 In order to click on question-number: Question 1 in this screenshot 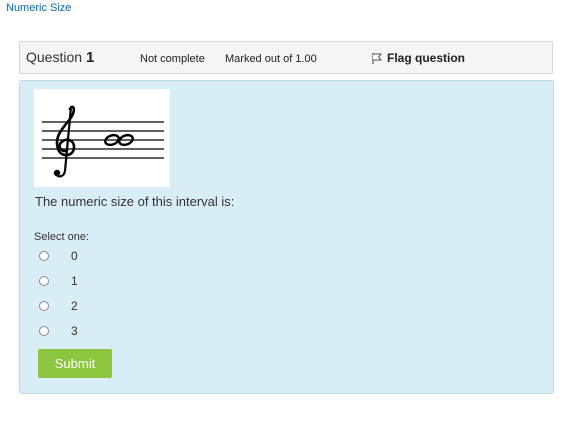, I will do `click(60, 57)`.